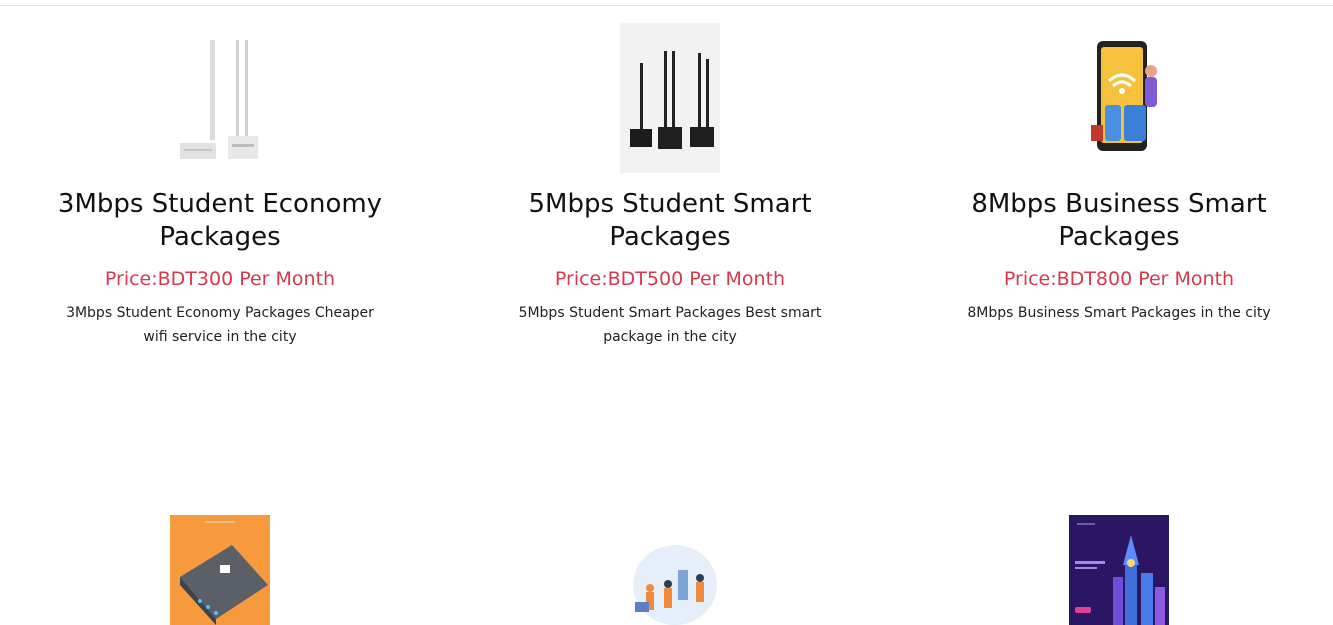  I want to click on package-price: Price:BDT500 Per Month, so click(670, 279).